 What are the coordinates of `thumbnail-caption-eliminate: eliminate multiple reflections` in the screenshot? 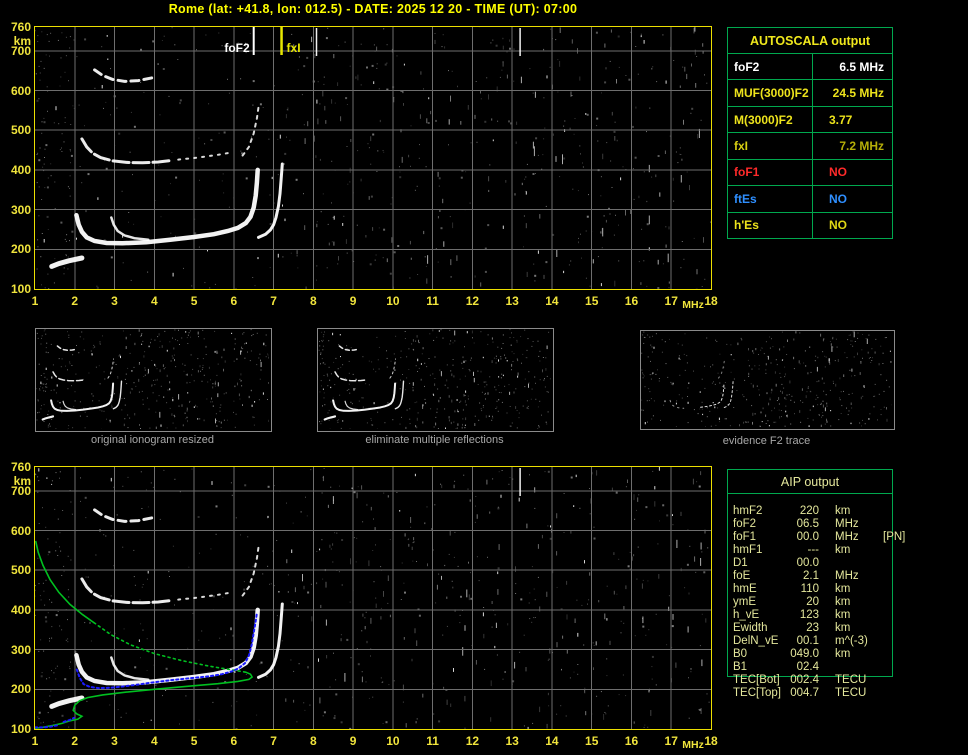 It's located at (434, 440).